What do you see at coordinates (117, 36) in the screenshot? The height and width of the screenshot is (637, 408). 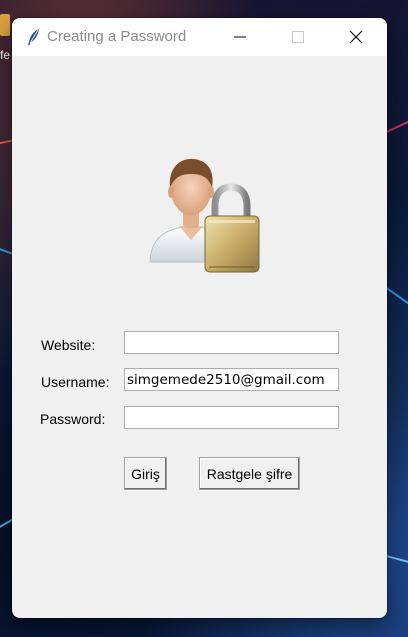 I see `window-title: Creating a Password` at bounding box center [117, 36].